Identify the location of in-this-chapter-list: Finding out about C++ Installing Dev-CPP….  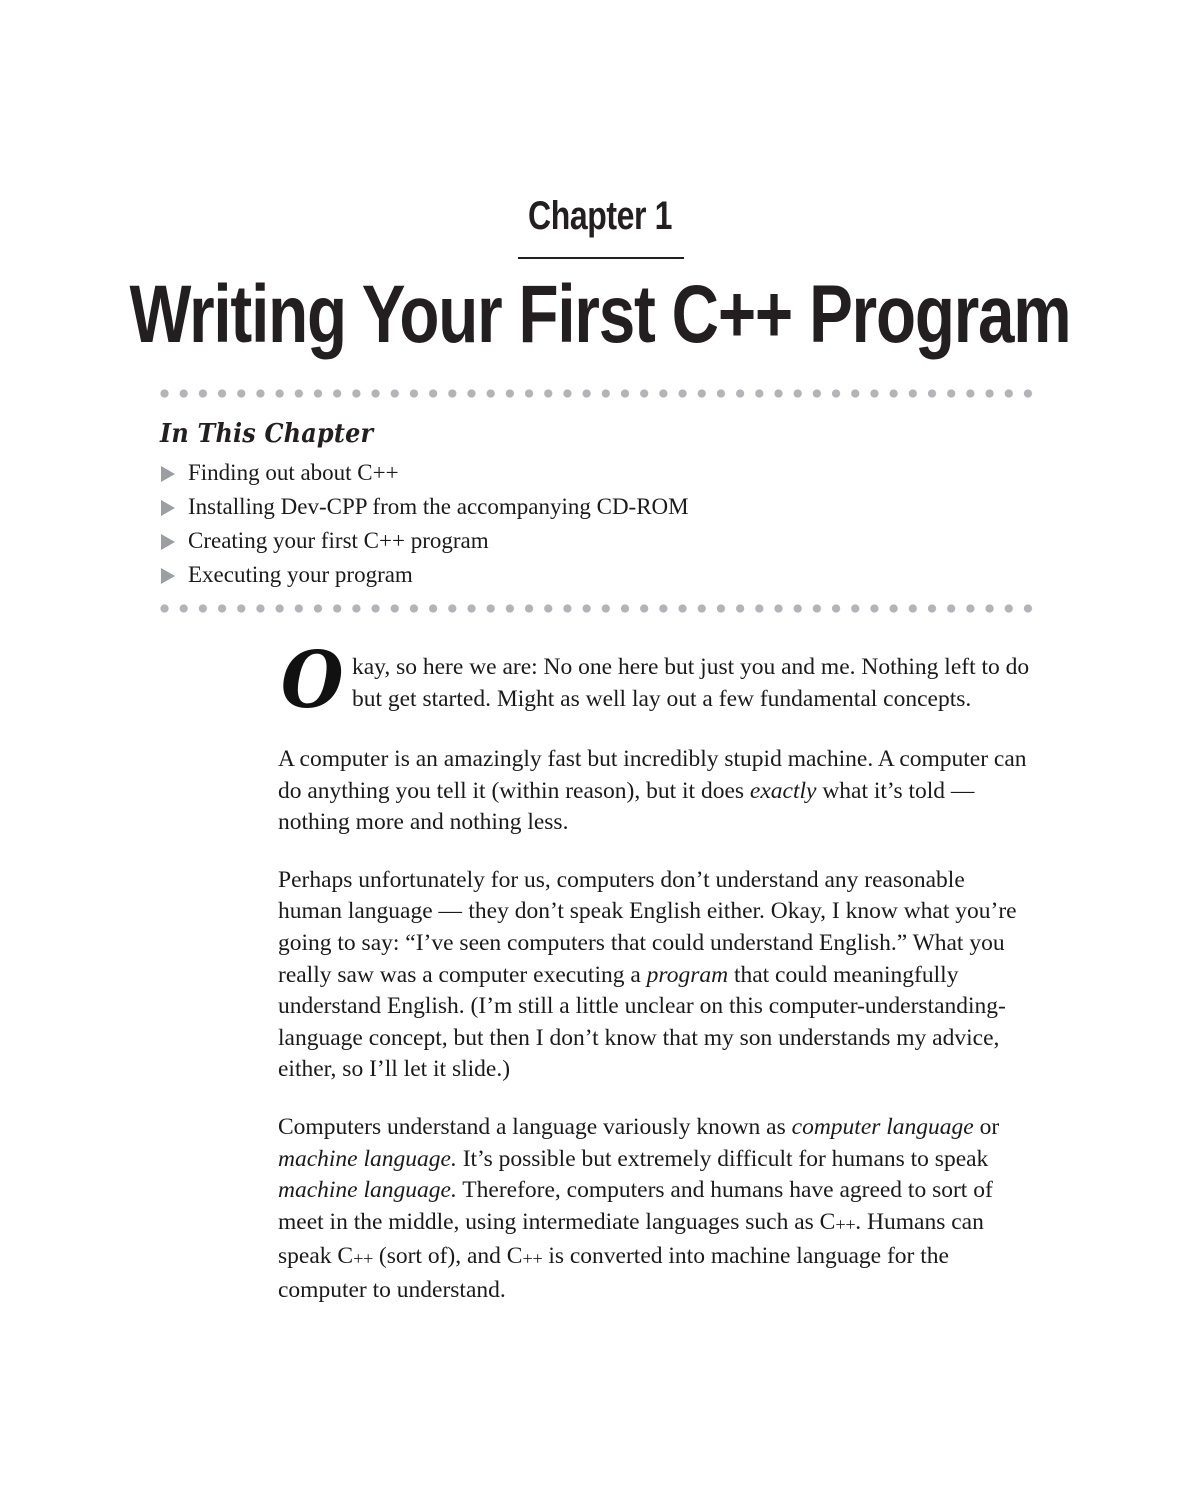
(600, 526).